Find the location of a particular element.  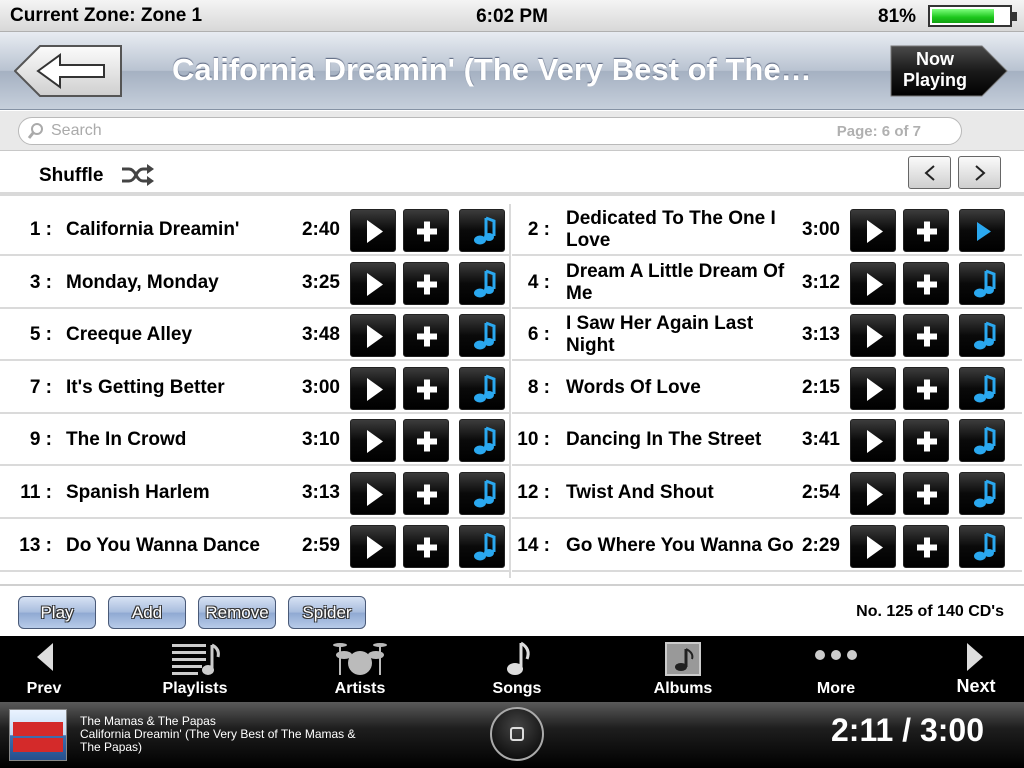

track-title: Words Of Love is located at coordinates (684, 388).